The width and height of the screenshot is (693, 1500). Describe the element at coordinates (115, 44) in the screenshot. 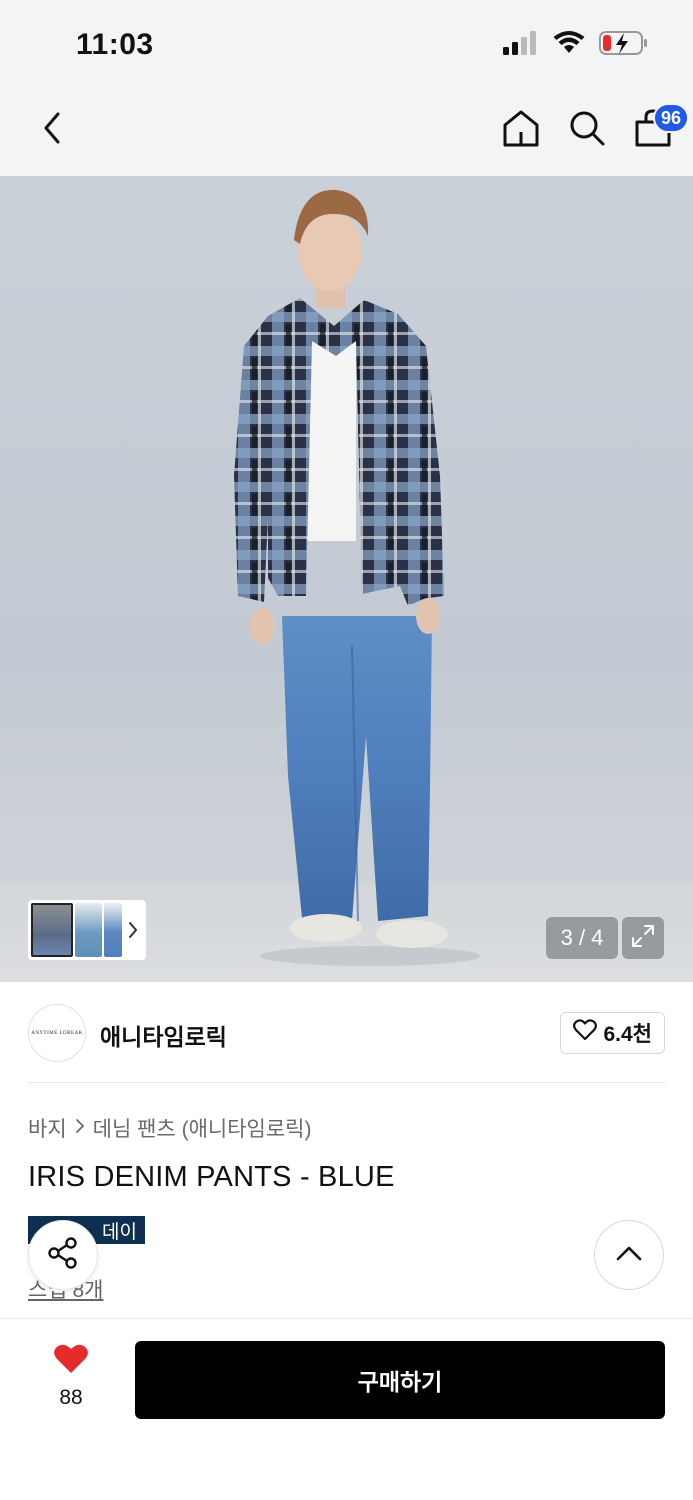

I see `status-time: 11:03` at that location.